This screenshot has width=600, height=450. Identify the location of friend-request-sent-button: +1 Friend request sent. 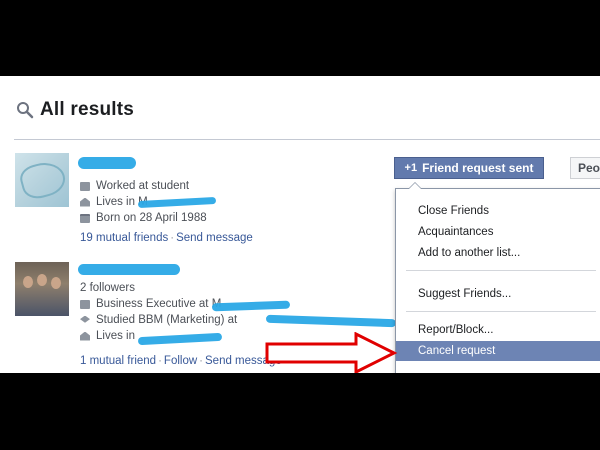
(469, 168).